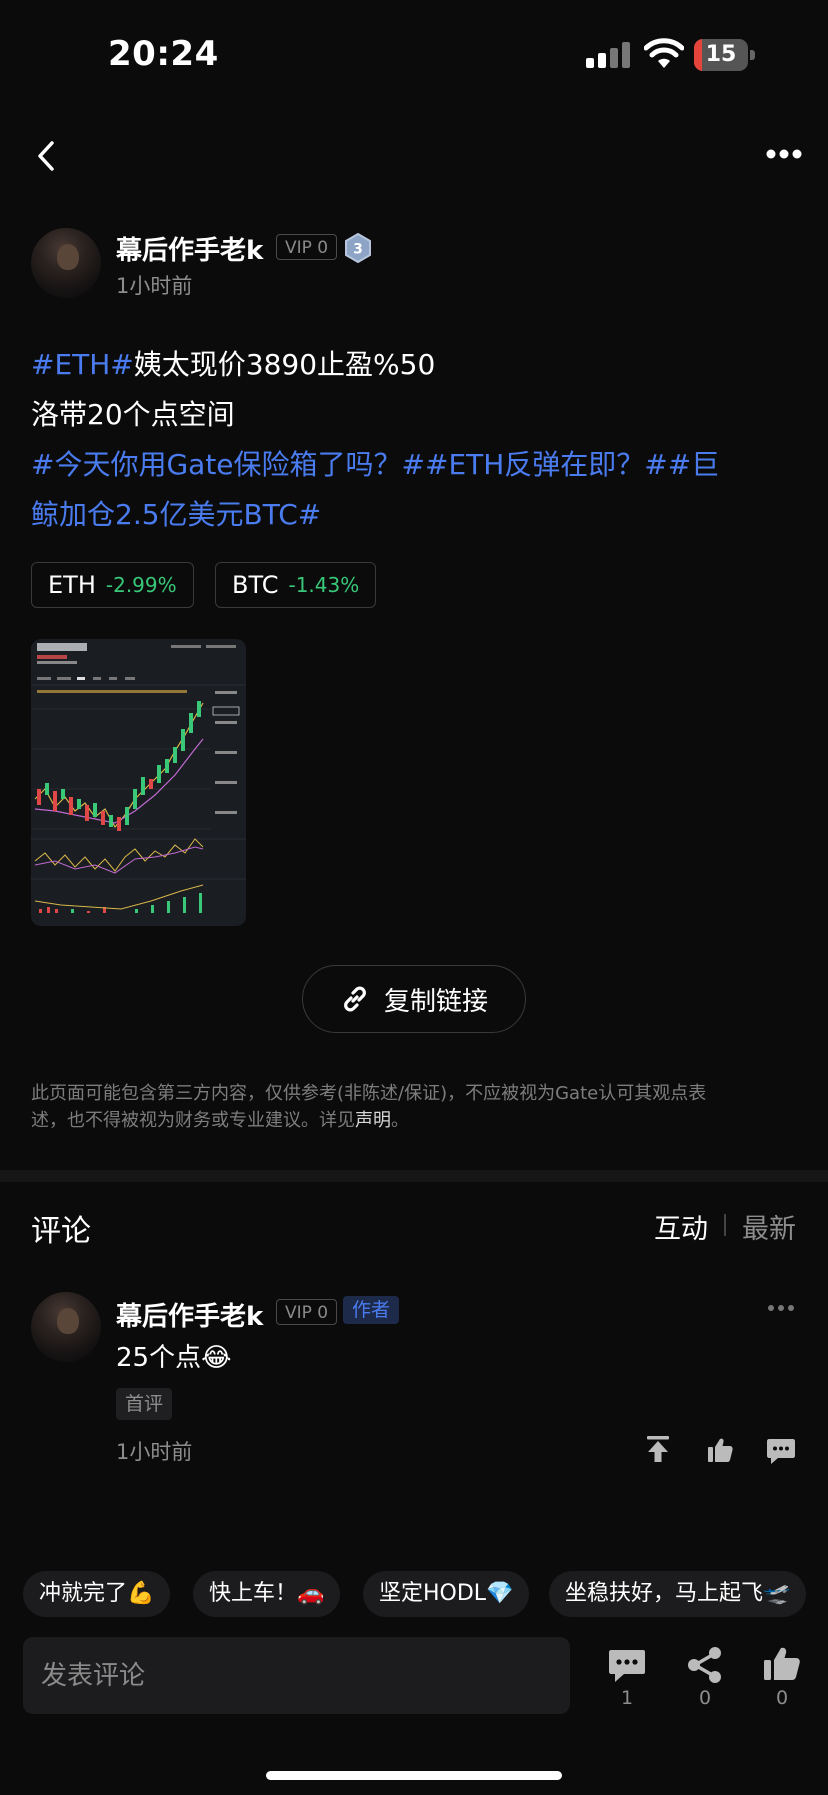 This screenshot has height=1795, width=828. I want to click on comment-count: 1, so click(627, 1698).